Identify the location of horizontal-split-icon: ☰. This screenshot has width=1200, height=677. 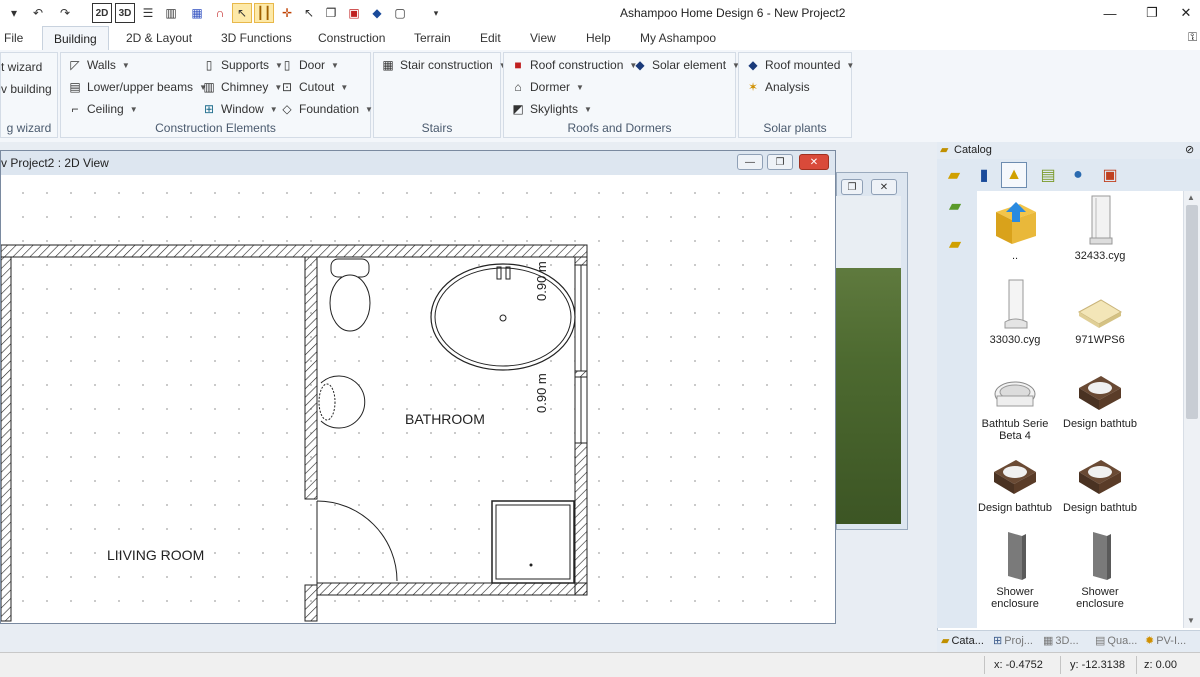
(148, 13).